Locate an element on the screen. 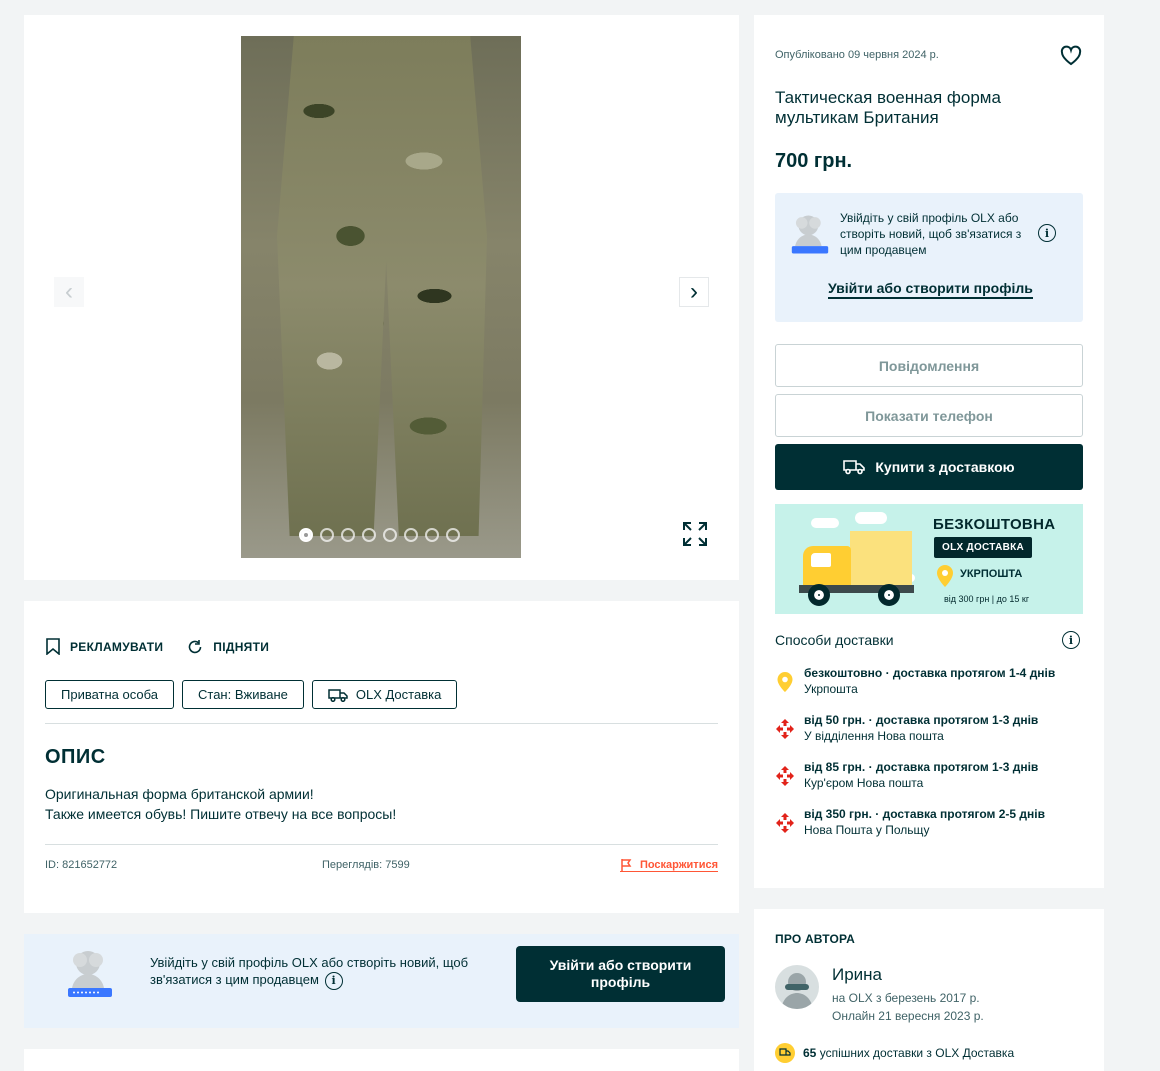 The height and width of the screenshot is (1071, 1160). promo-olx-delivery-badge: OLX ДОСТАВКА is located at coordinates (983, 547).